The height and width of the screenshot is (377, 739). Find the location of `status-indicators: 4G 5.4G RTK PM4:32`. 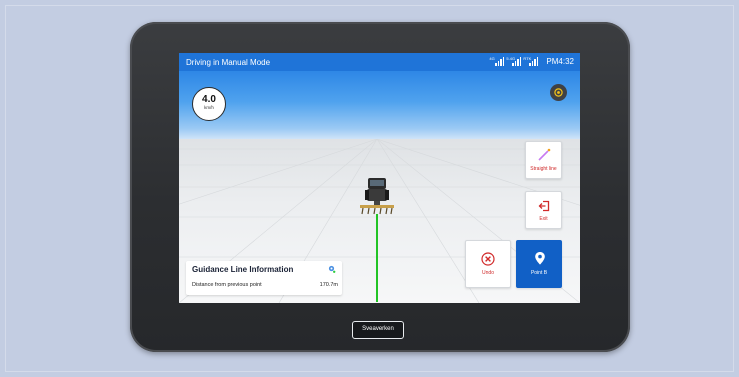

status-indicators: 4G 5.4G RTK PM4:32 is located at coordinates (531, 61).